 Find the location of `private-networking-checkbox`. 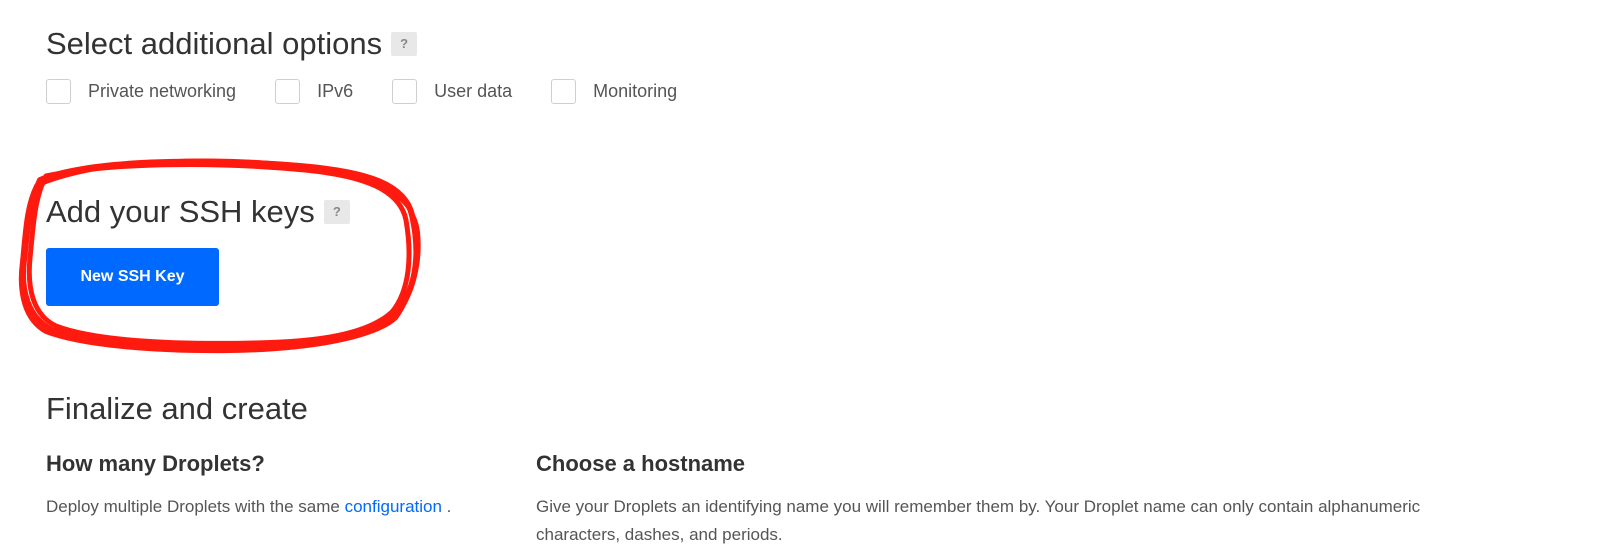

private-networking-checkbox is located at coordinates (58, 91).